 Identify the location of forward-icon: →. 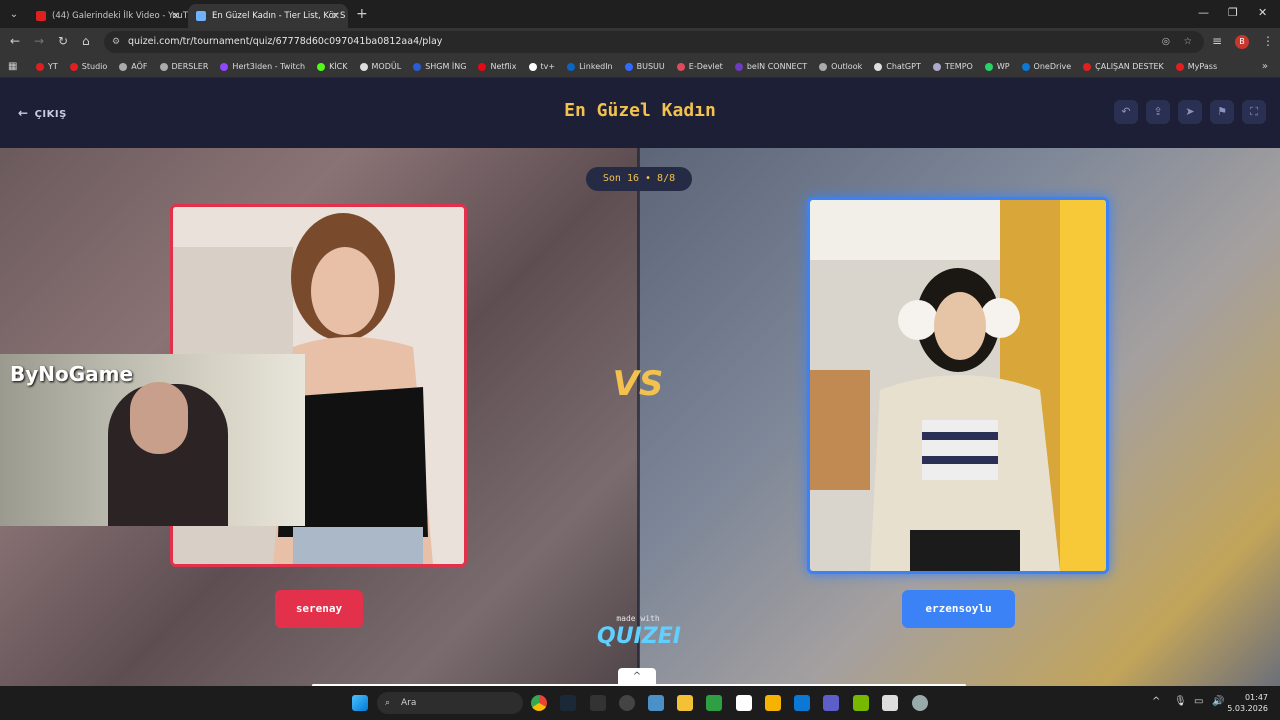
(39, 41).